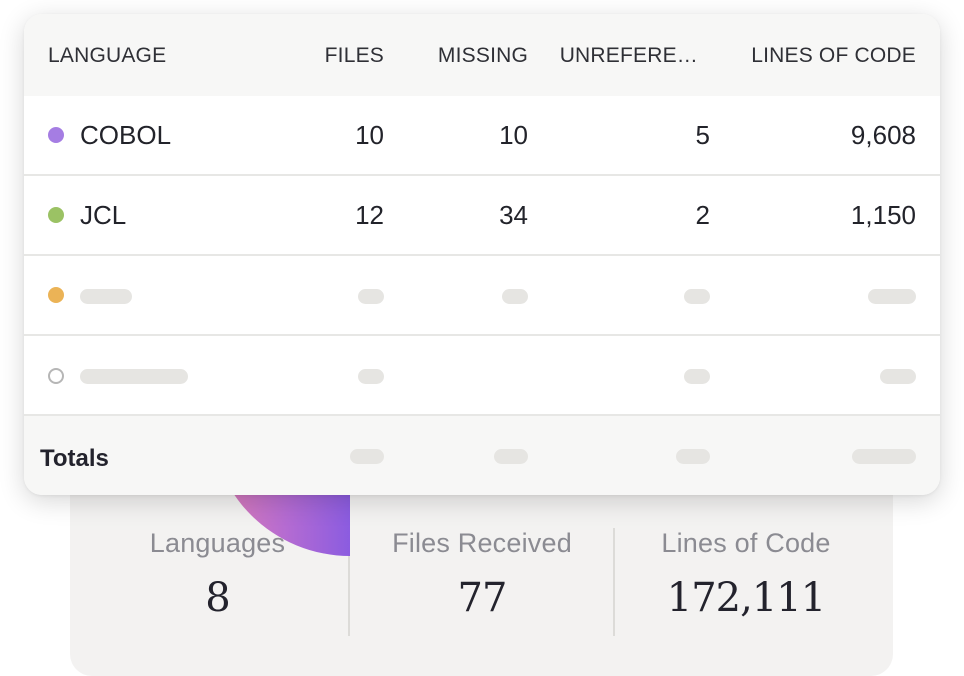 The image size is (964, 676). I want to click on totals-label: Totals, so click(74, 458).